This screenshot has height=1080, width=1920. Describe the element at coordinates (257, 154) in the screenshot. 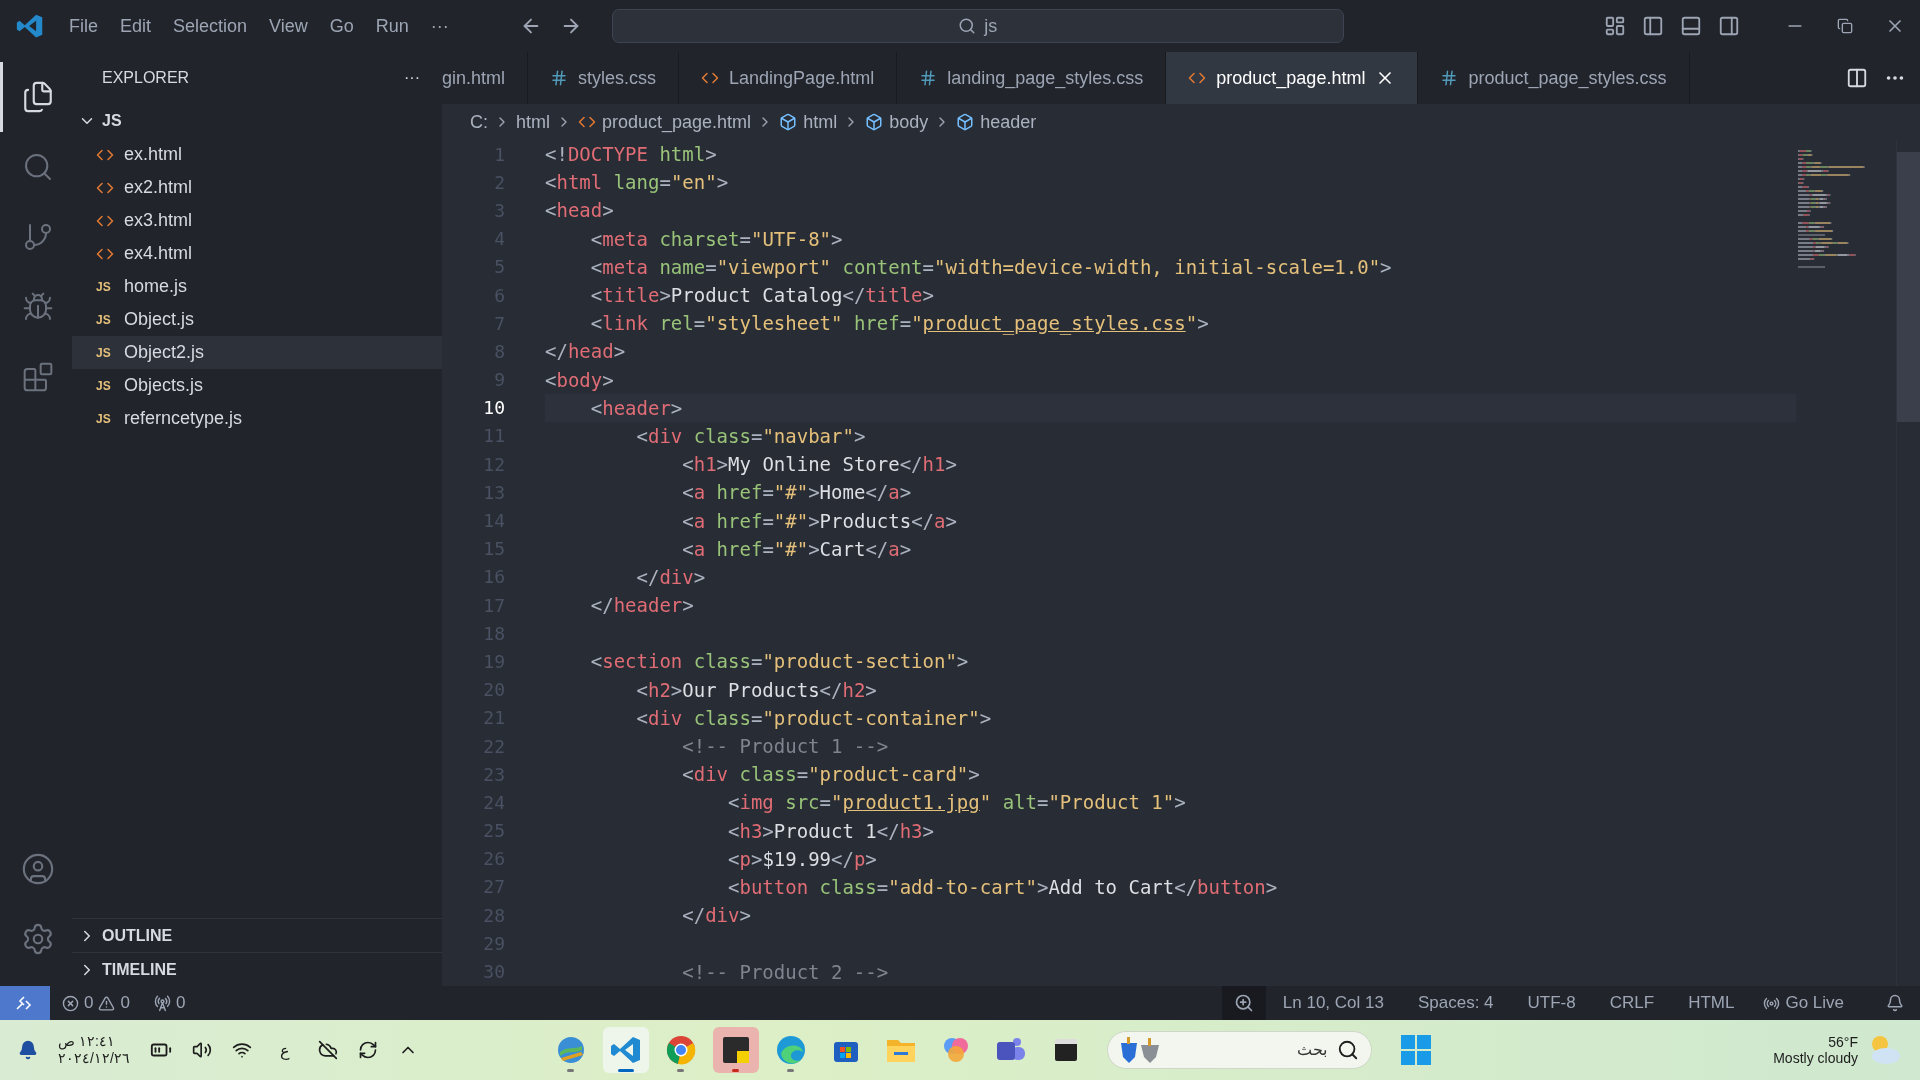

I see `explorer-entry: ex.html` at that location.